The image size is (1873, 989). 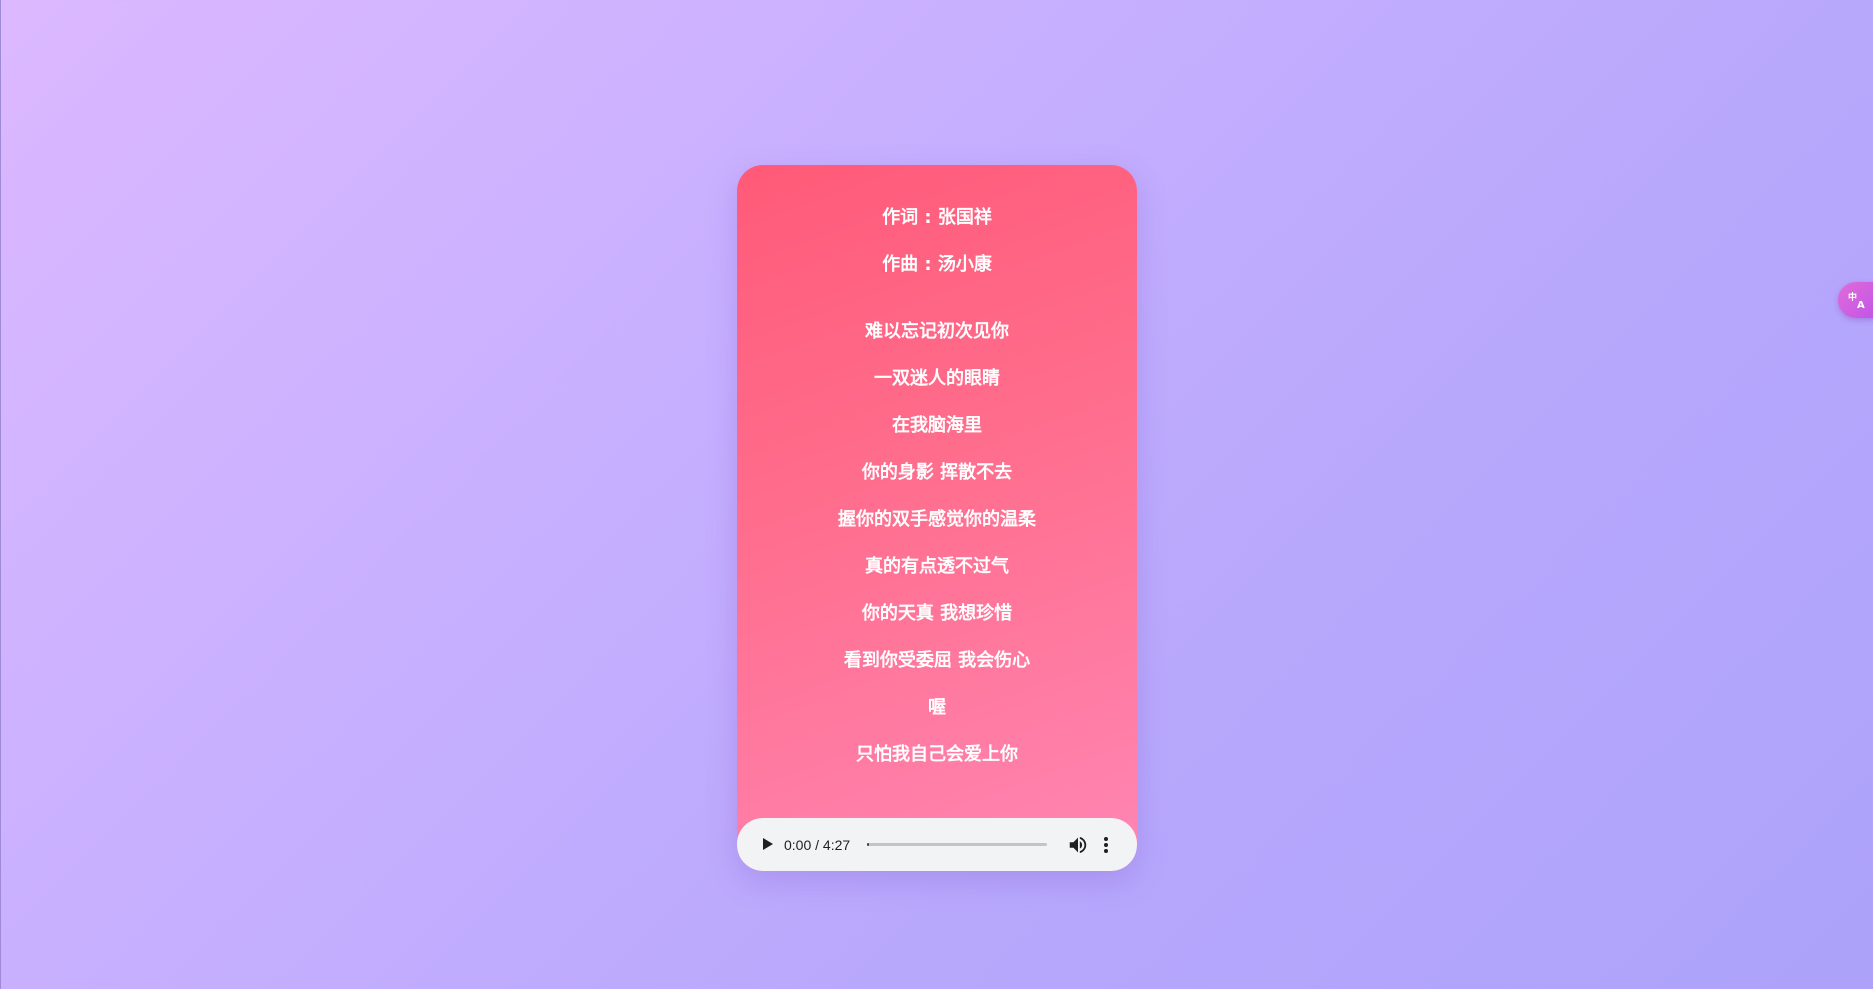 I want to click on lyric-line: 只怕我自己会爱上你, so click(x=937, y=754).